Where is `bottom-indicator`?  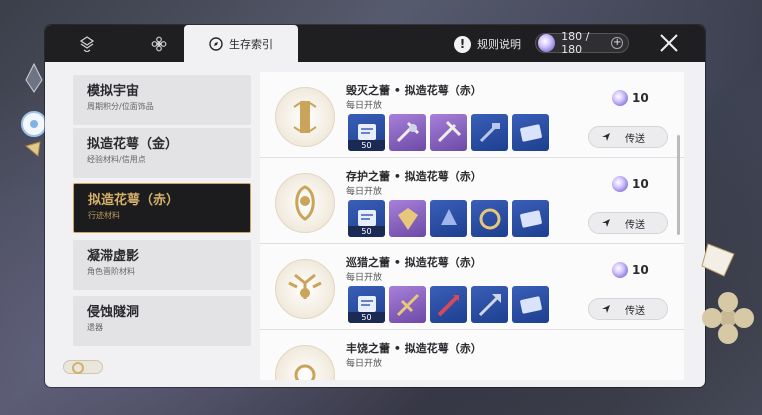 bottom-indicator is located at coordinates (83, 367).